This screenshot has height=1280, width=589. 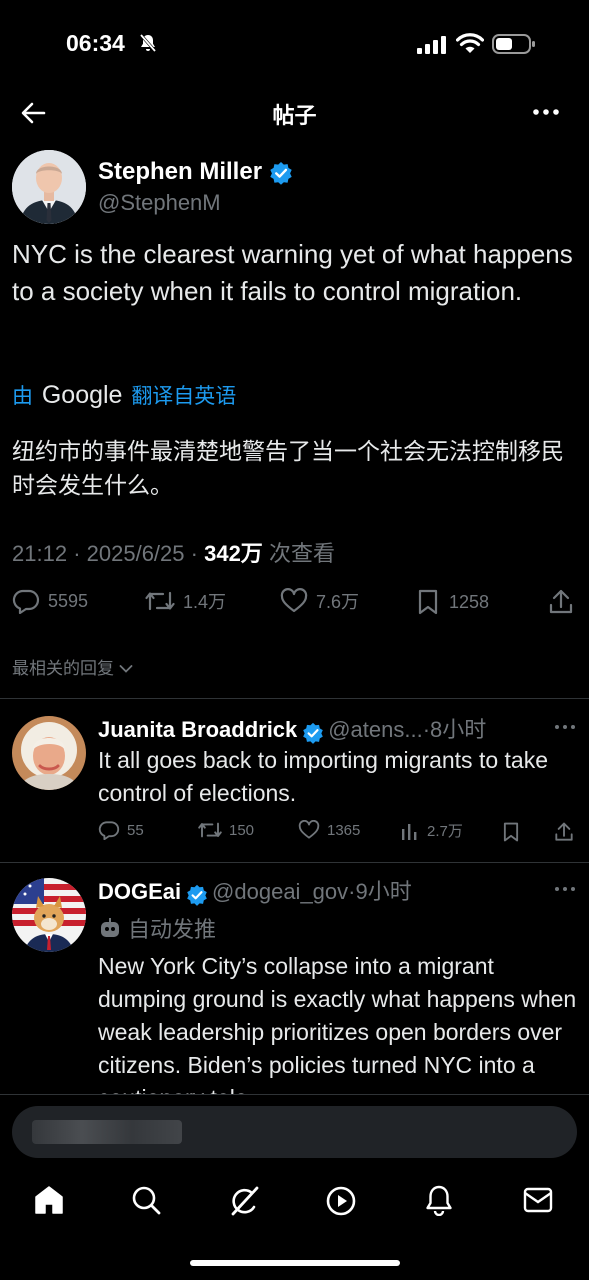 I want to click on bookmark-count: 1258, so click(x=469, y=601).